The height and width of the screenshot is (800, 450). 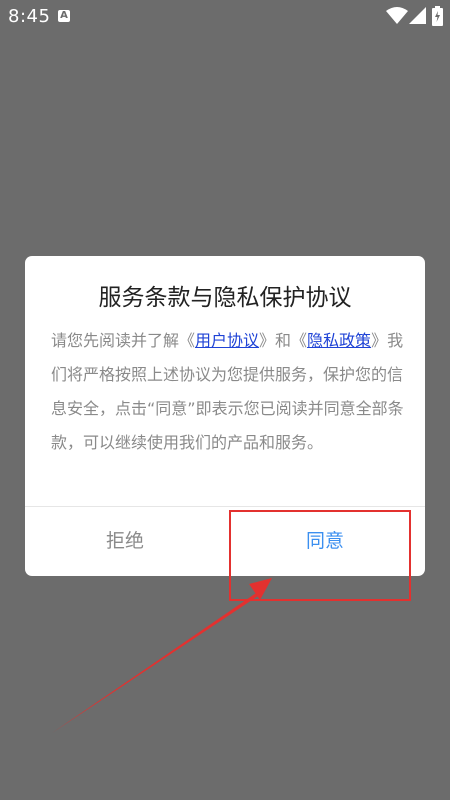 I want to click on status-bar: 8:45 A, so click(x=225, y=17).